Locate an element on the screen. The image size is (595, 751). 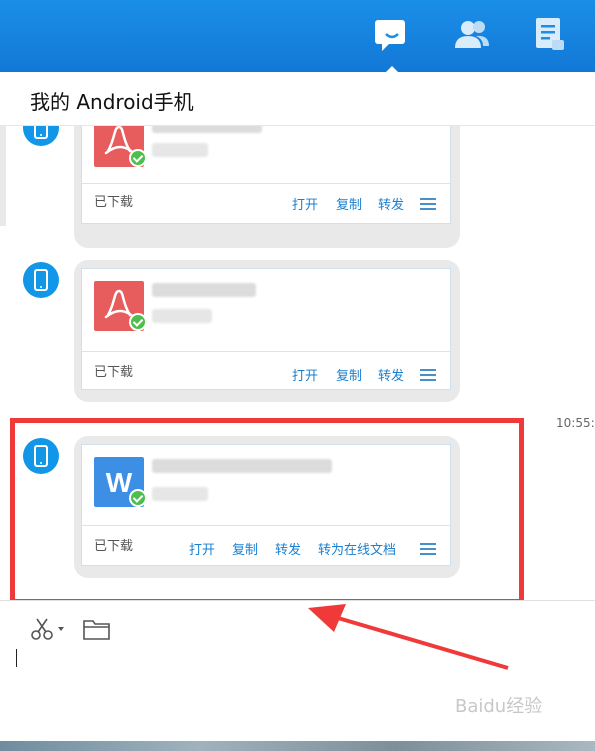
chat-icon is located at coordinates (390, 35).